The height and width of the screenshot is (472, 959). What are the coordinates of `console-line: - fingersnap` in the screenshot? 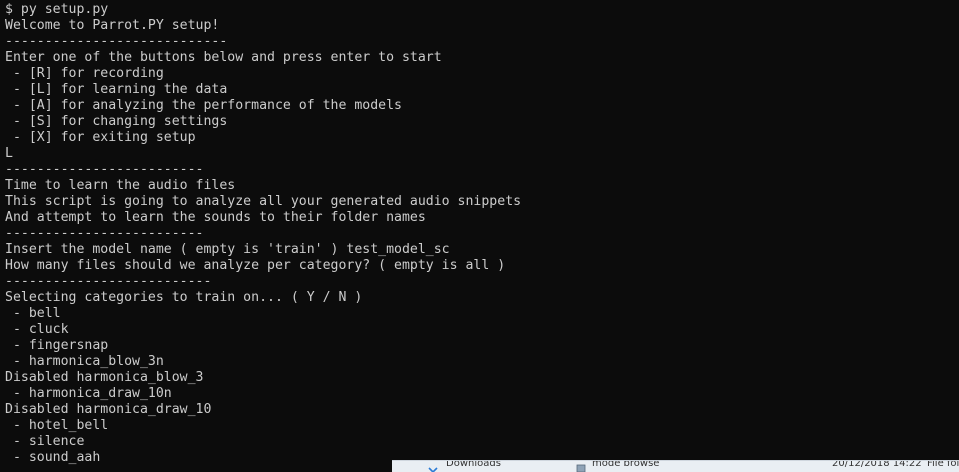 It's located at (57, 345).